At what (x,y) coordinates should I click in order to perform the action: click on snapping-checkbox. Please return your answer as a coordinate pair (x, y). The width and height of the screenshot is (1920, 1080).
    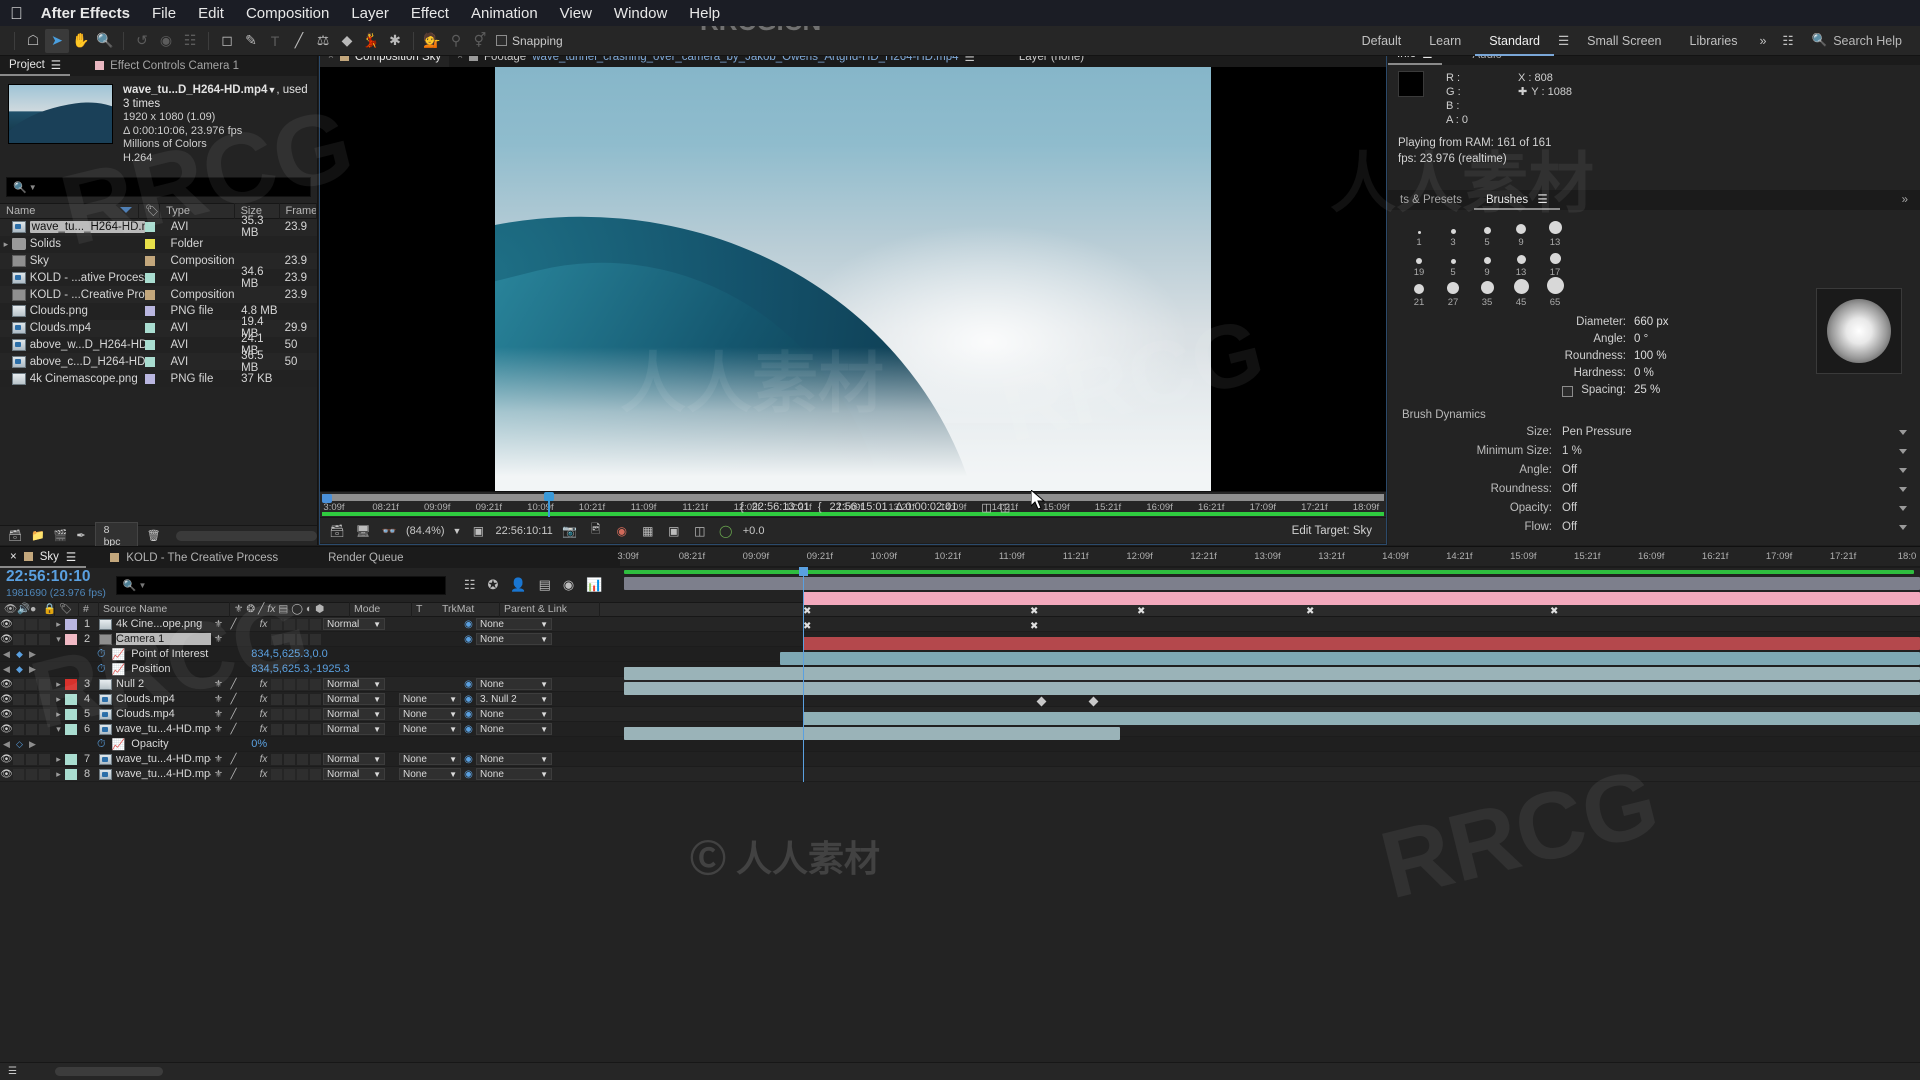
    Looking at the image, I should click on (501, 40).